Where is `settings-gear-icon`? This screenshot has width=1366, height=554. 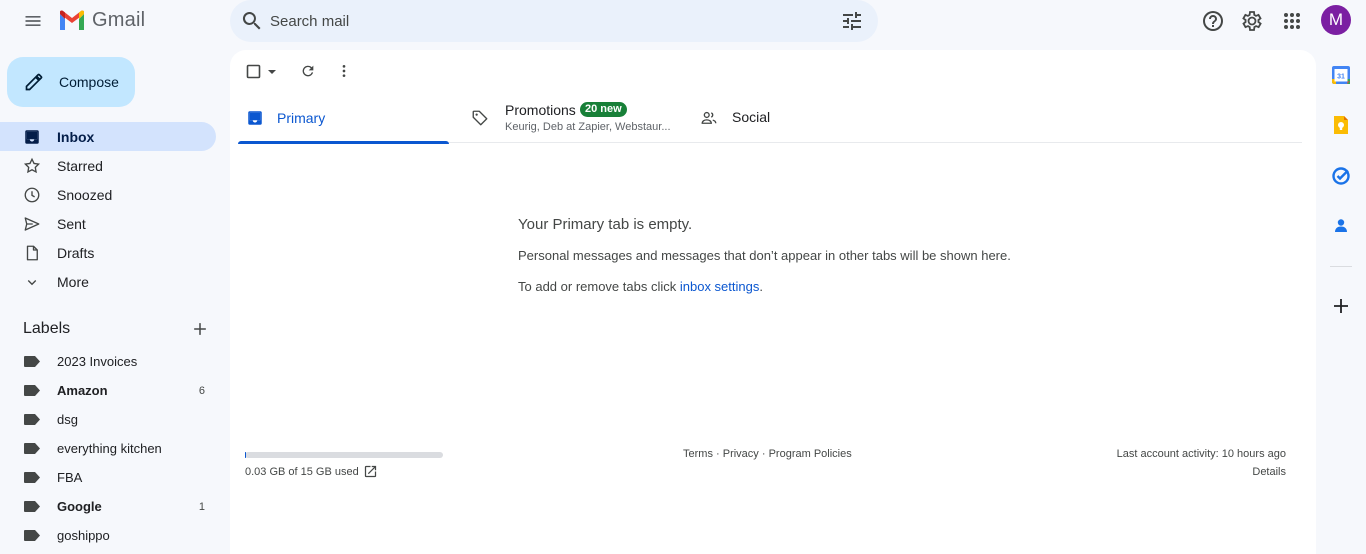
settings-gear-icon is located at coordinates (1252, 21).